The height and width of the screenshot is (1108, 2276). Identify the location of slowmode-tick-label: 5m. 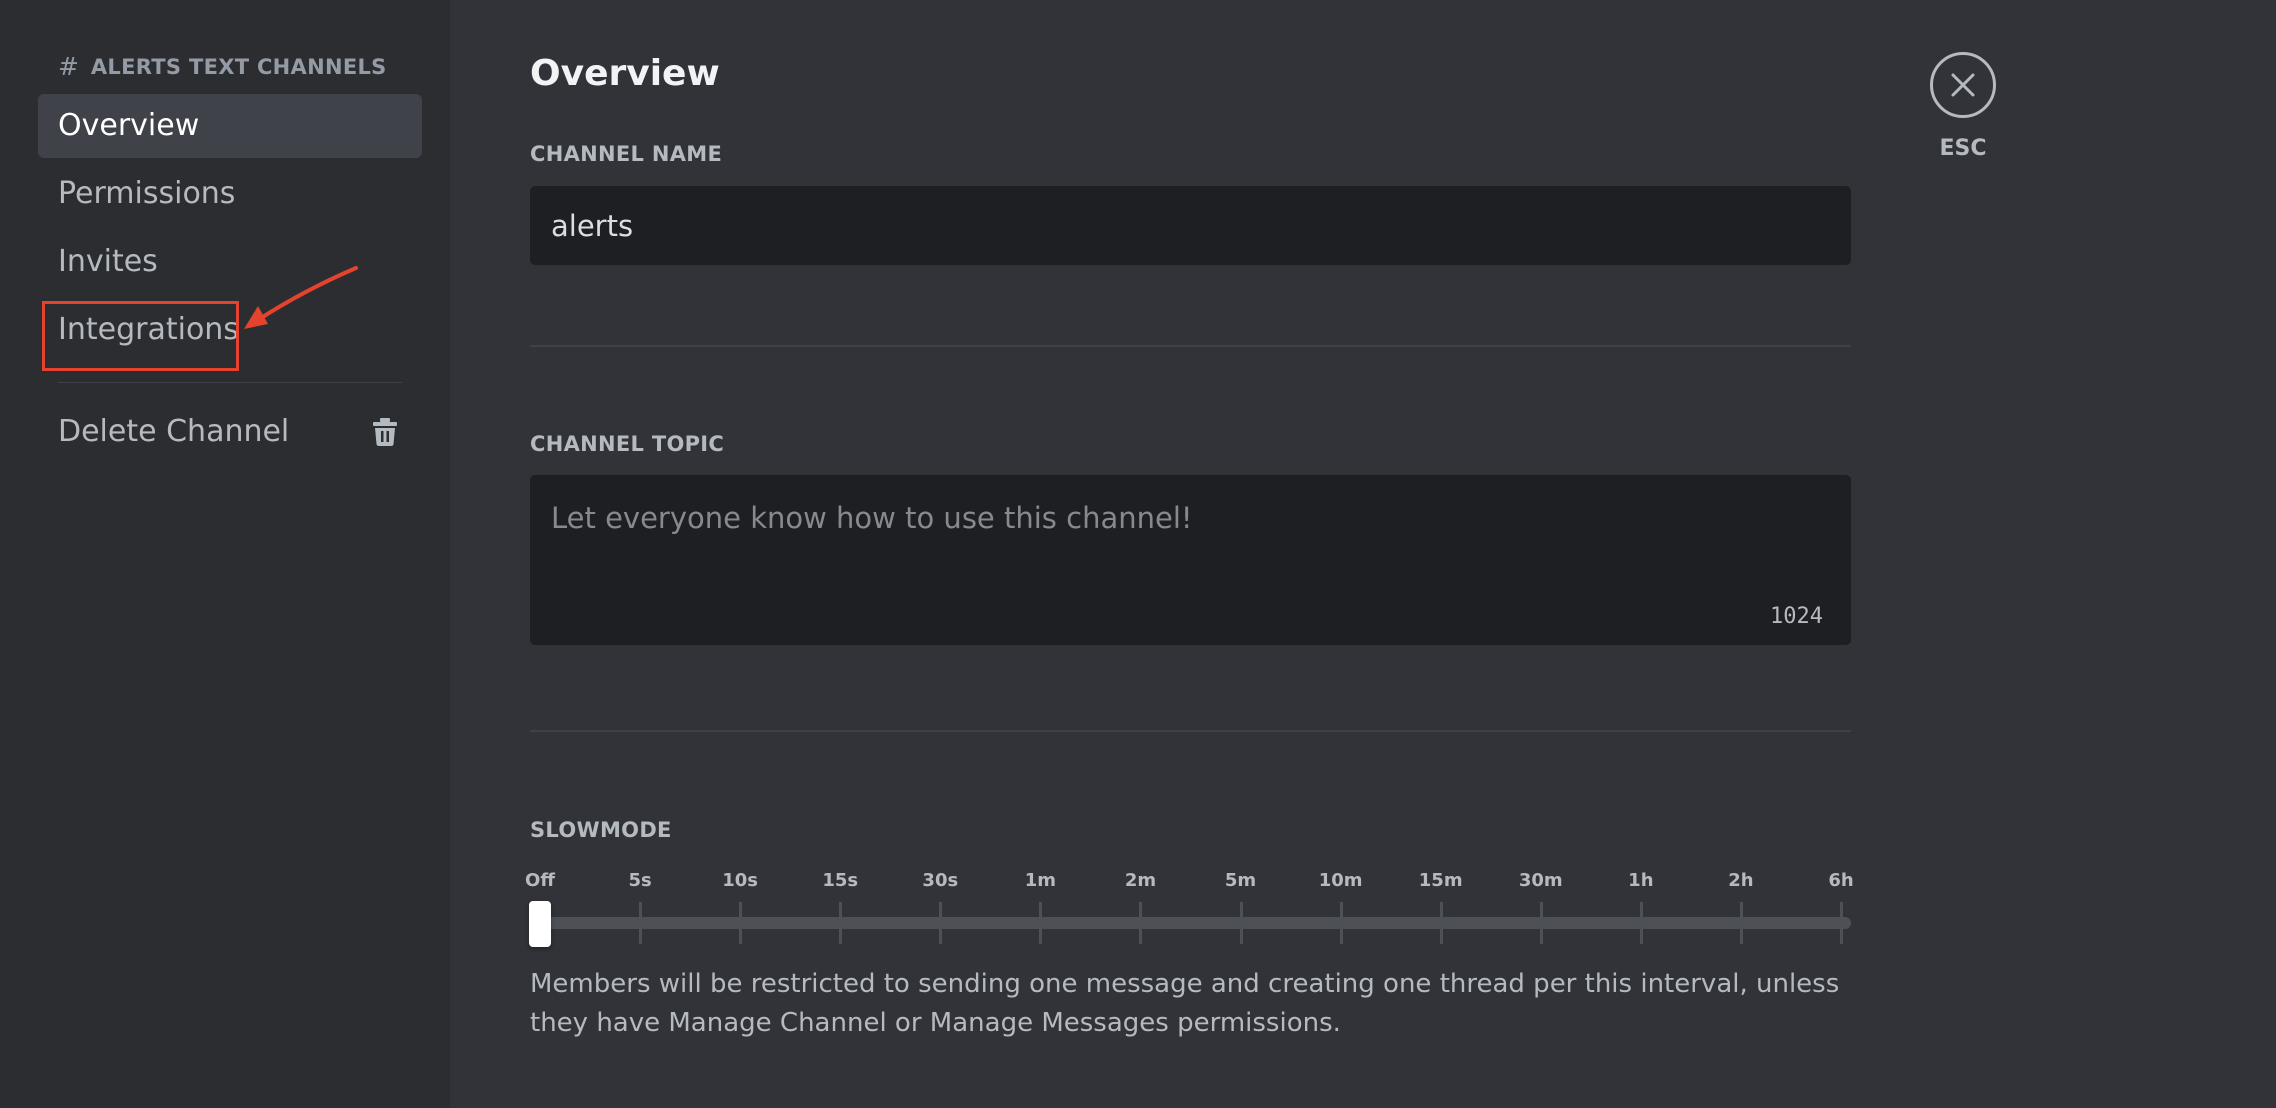
(1240, 880).